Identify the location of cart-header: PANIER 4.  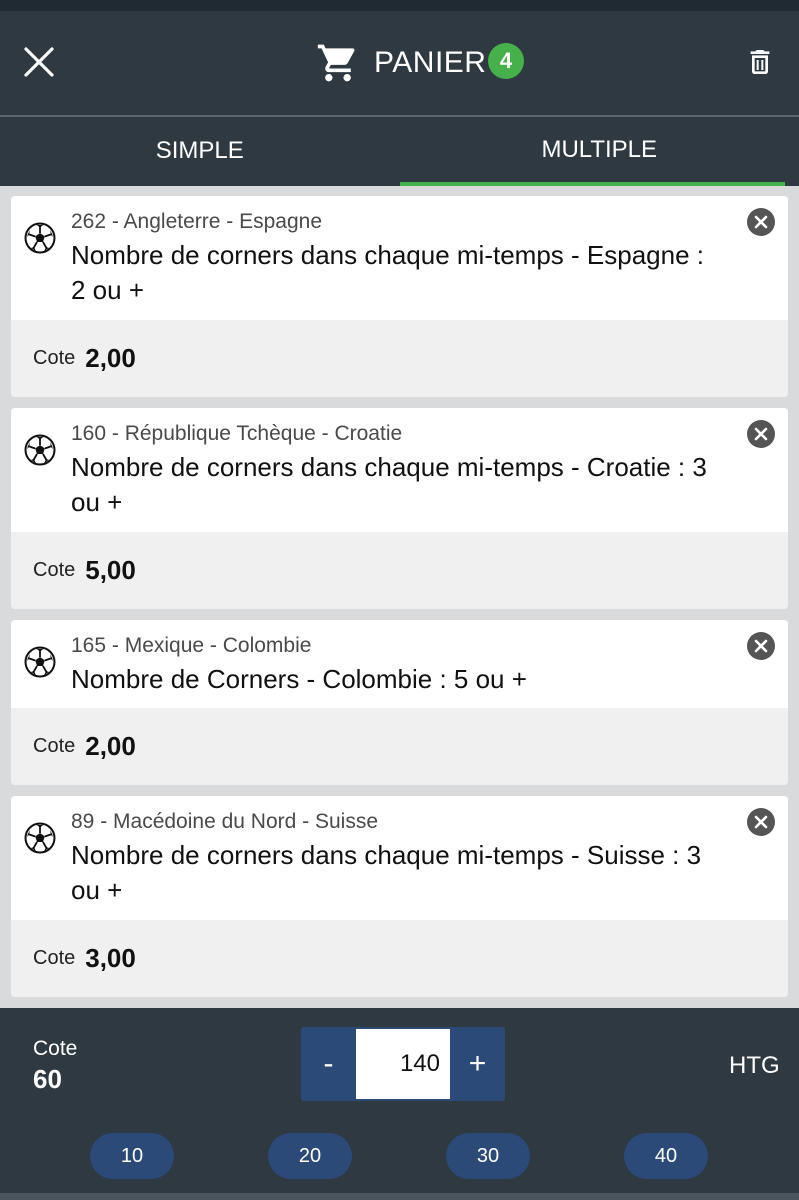
(399, 63).